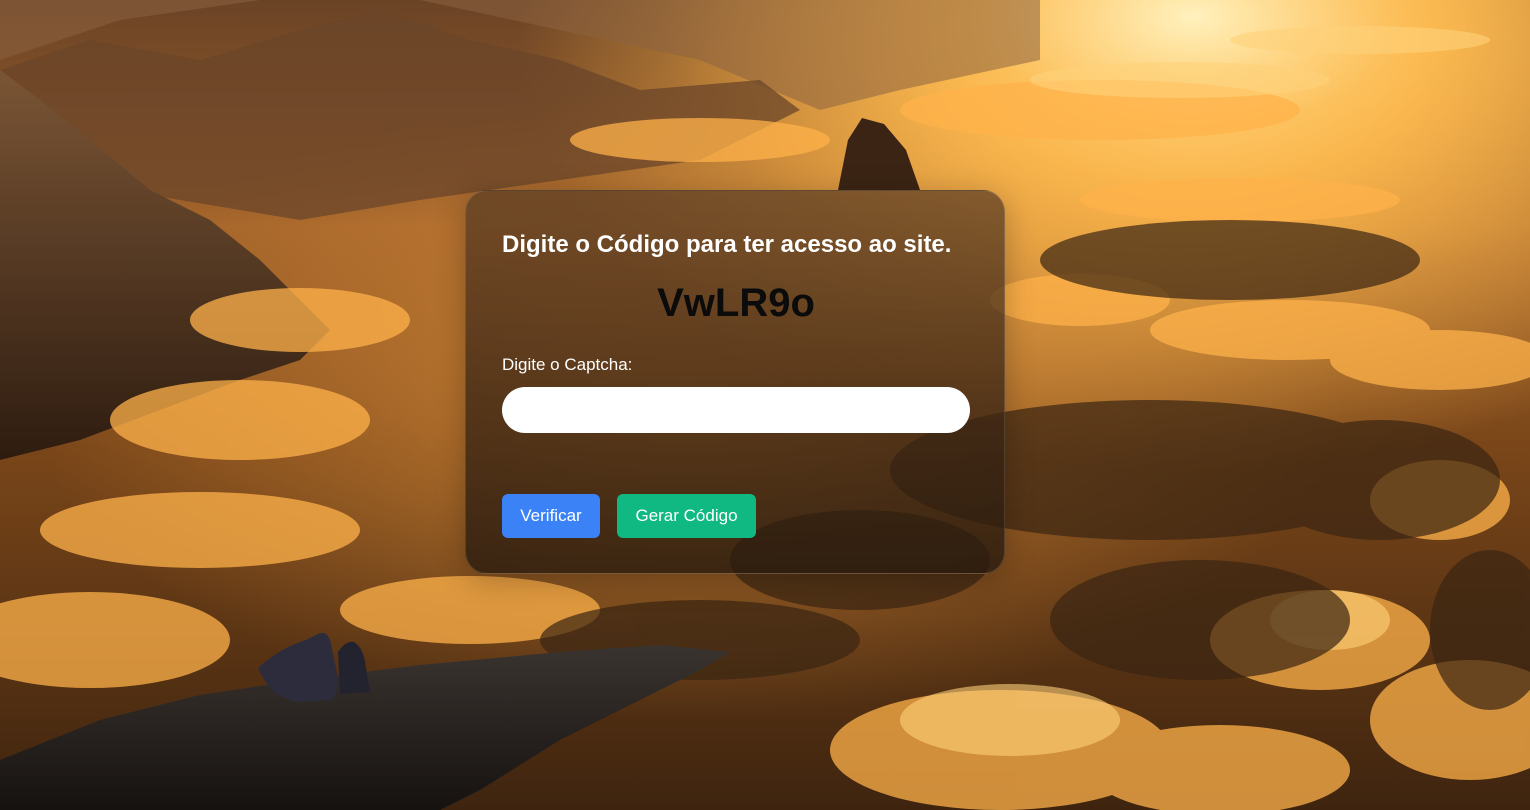  I want to click on captcha-input, so click(736, 410).